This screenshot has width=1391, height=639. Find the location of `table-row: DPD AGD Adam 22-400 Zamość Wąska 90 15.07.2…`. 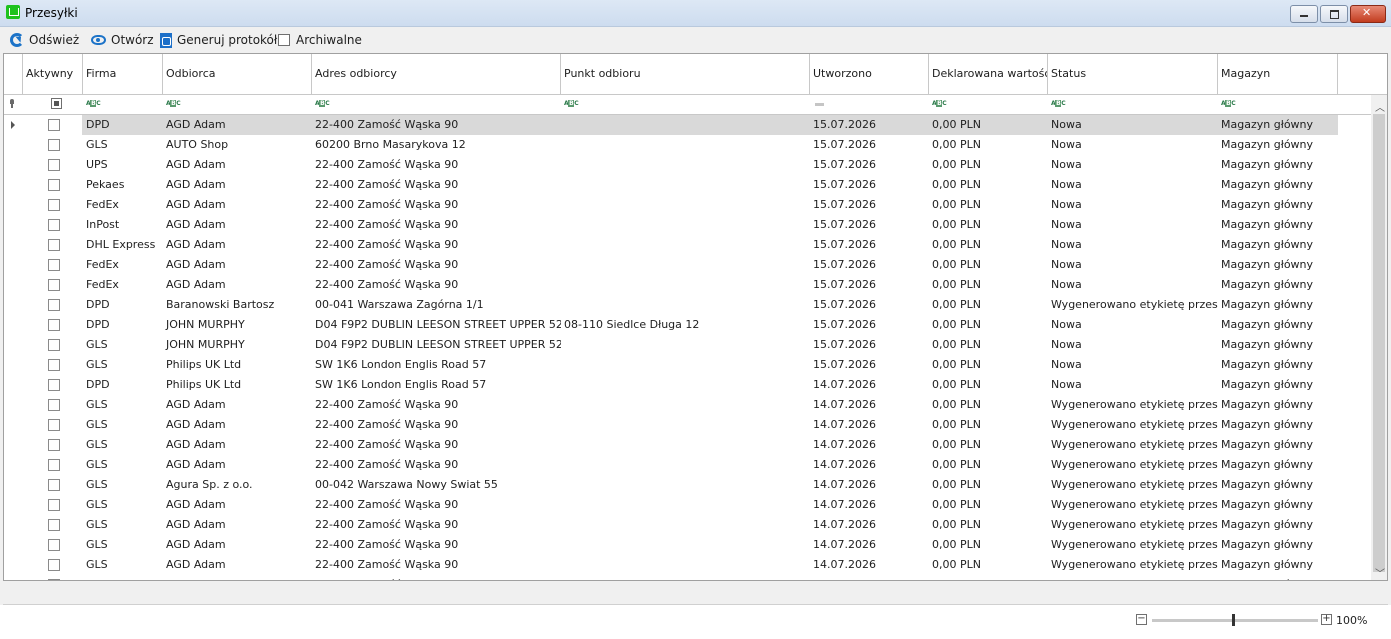

table-row: DPD AGD Adam 22-400 Zamość Wąska 90 15.07.2… is located at coordinates (686, 125).